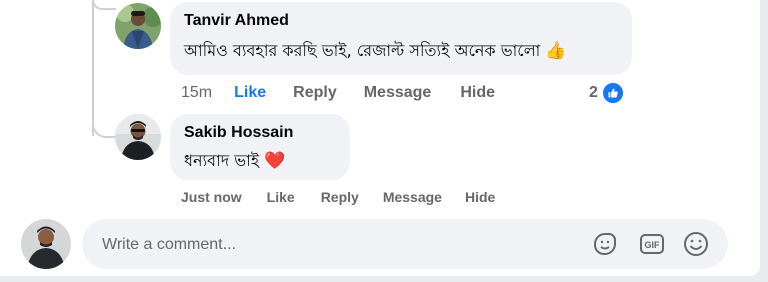 This screenshot has width=768, height=282. I want to click on comment-text-body: ধন্যবাদ ভাই, so click(222, 160).